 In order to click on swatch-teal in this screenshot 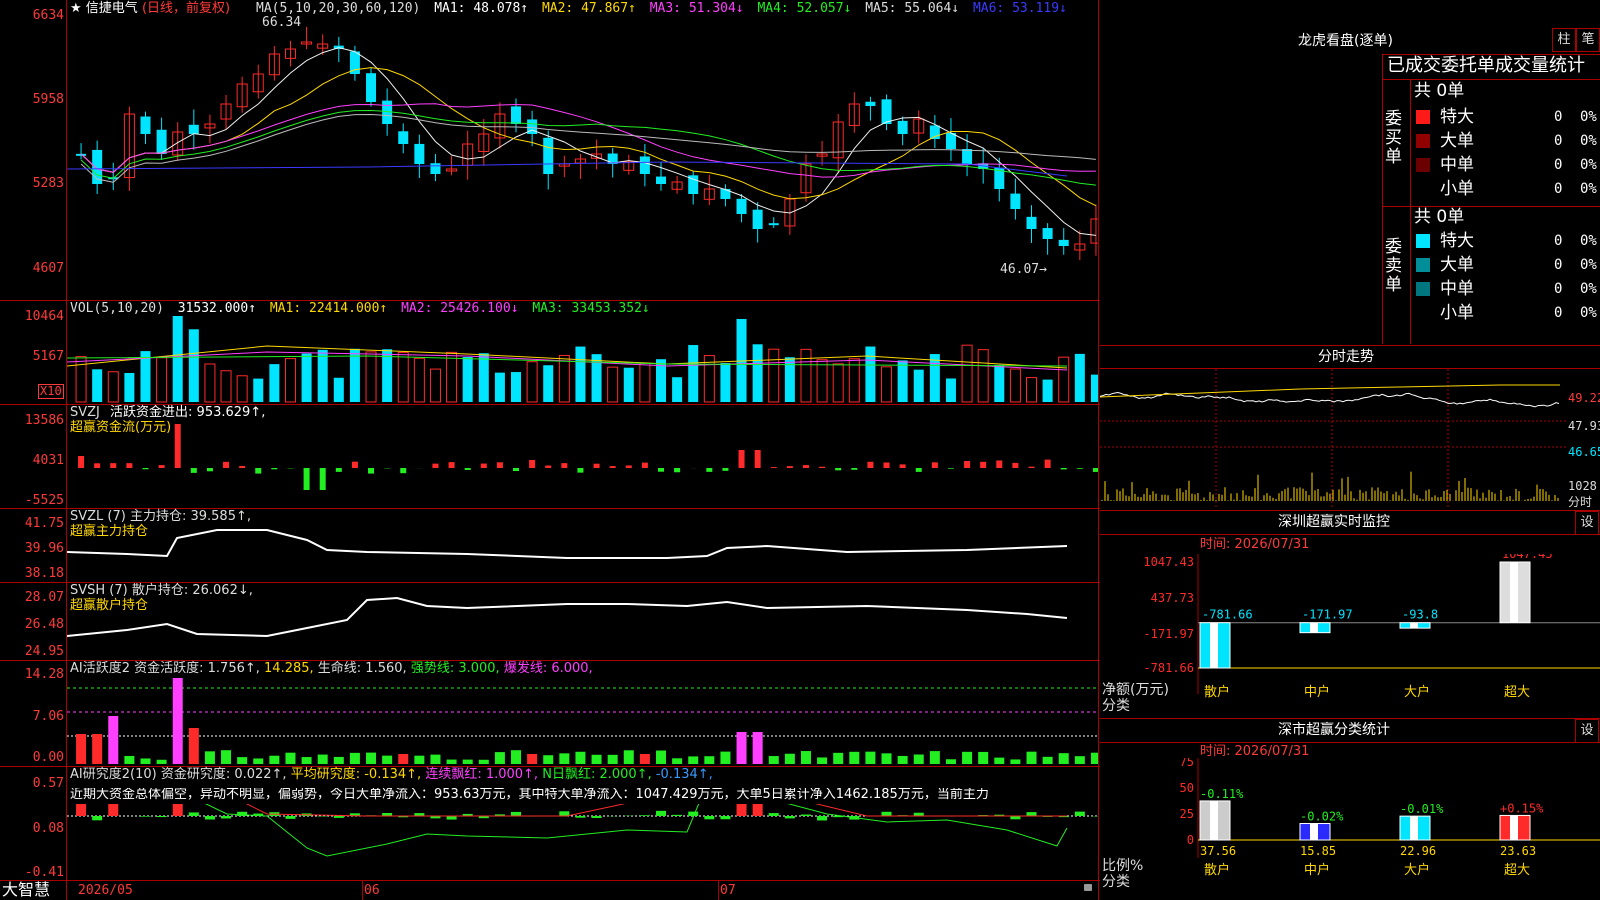, I will do `click(1423, 265)`.